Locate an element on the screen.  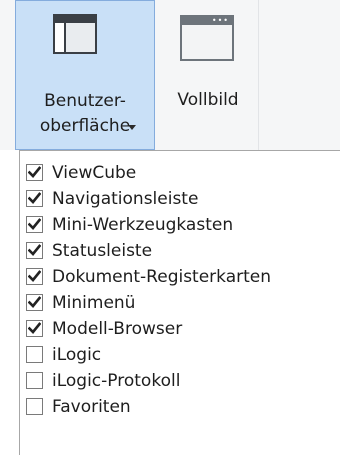
user-interface-button: Benutzer- oberfläche is located at coordinates (85, 75).